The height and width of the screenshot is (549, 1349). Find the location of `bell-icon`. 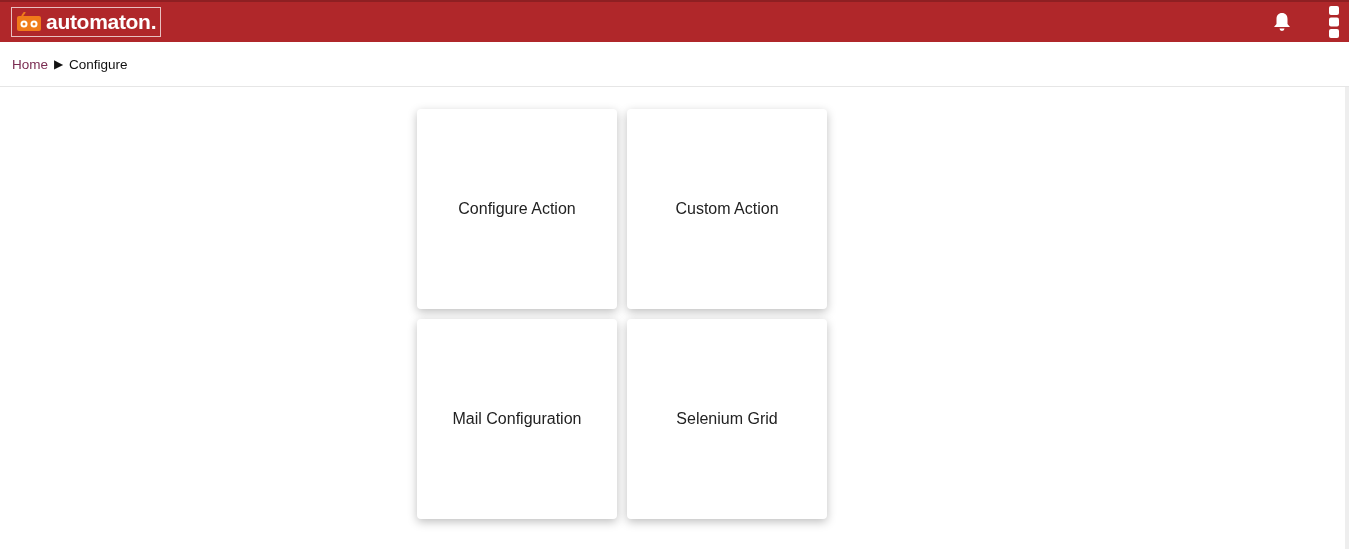

bell-icon is located at coordinates (1282, 22).